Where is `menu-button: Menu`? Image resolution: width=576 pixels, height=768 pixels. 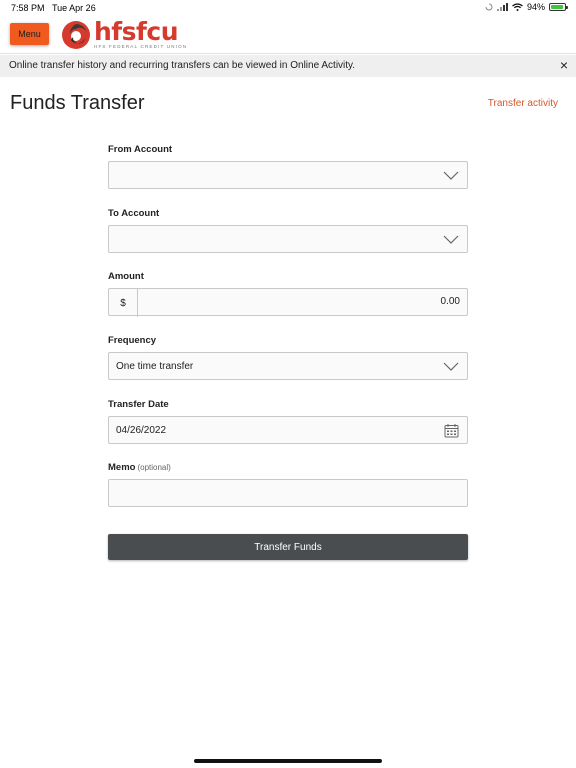
menu-button: Menu is located at coordinates (29, 34).